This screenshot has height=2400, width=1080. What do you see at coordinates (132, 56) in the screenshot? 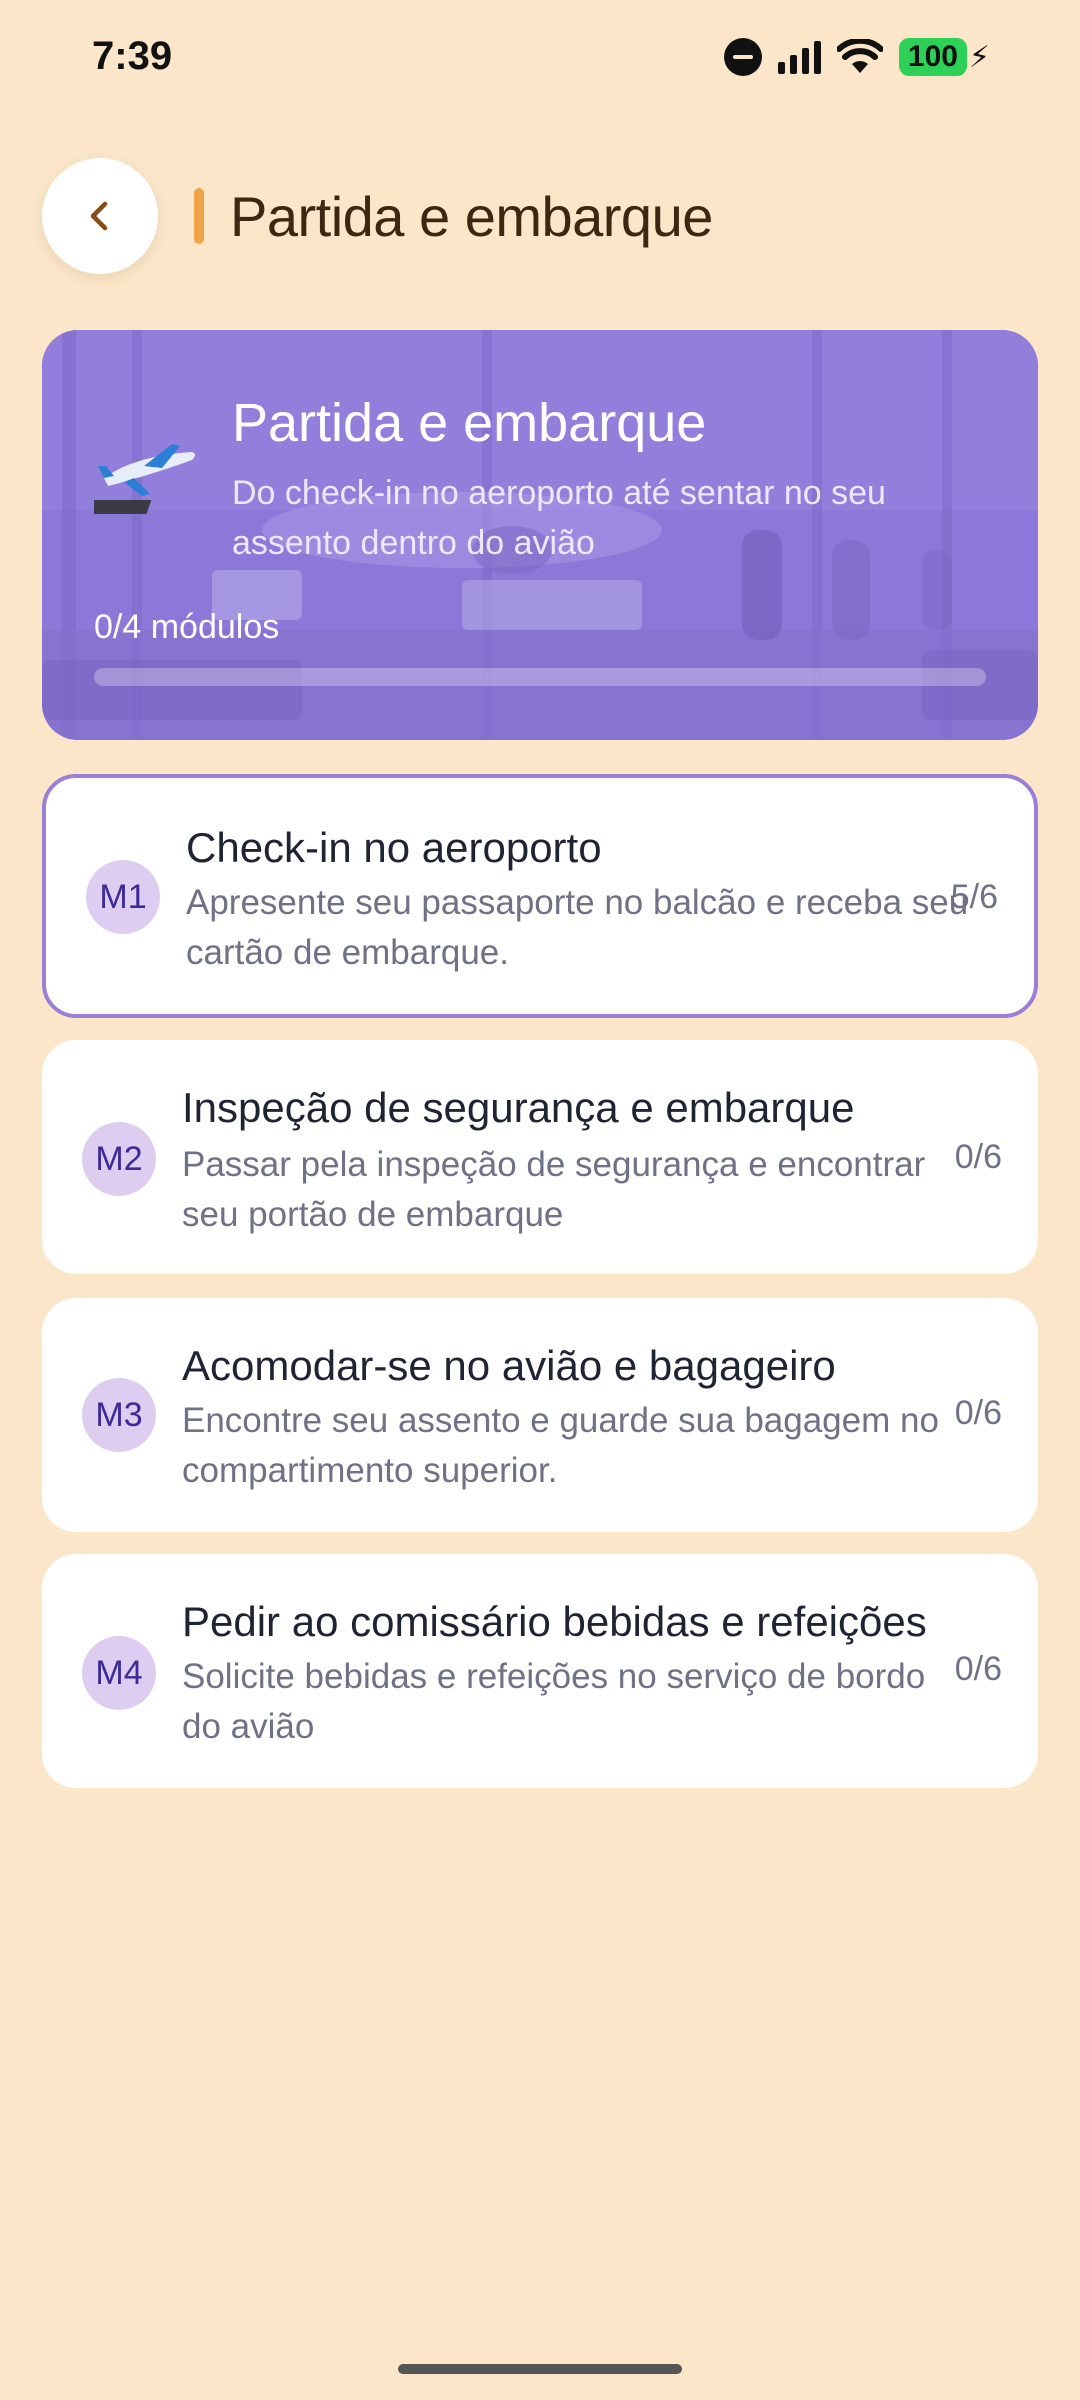
I see `status-time: 7:39` at bounding box center [132, 56].